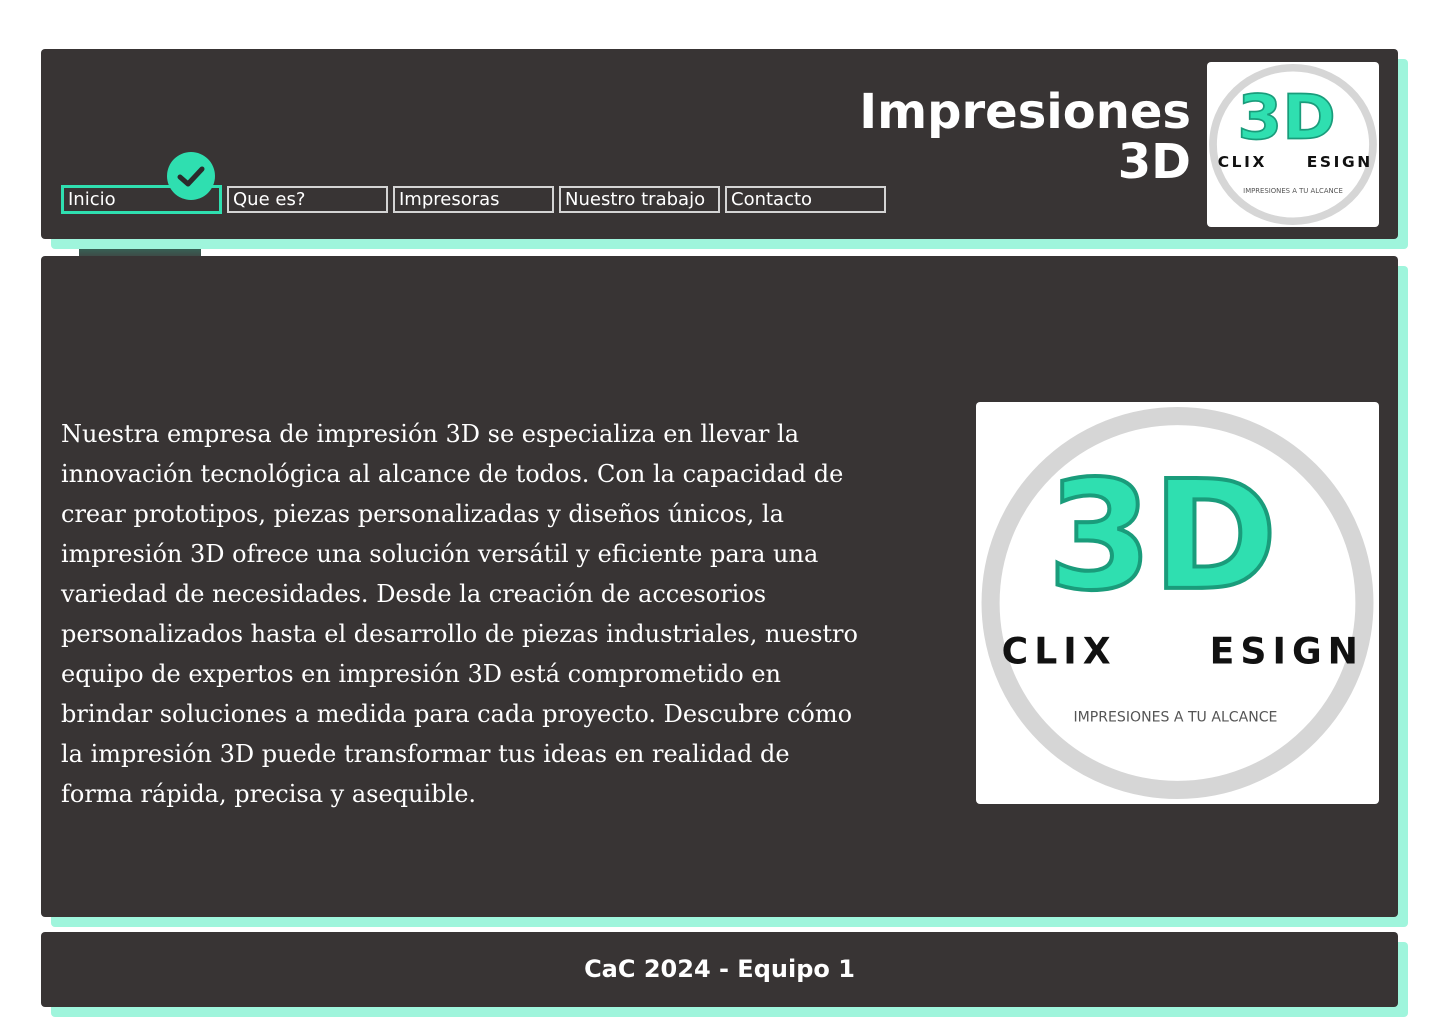 The width and height of the screenshot is (1440, 1024). I want to click on nav-item-impresoras: Impresoras, so click(473, 199).